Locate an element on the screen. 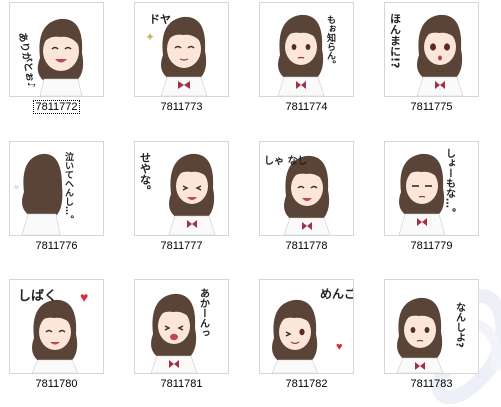 This screenshot has width=501, height=407. sticker-id-label: 7811781 is located at coordinates (181, 384).